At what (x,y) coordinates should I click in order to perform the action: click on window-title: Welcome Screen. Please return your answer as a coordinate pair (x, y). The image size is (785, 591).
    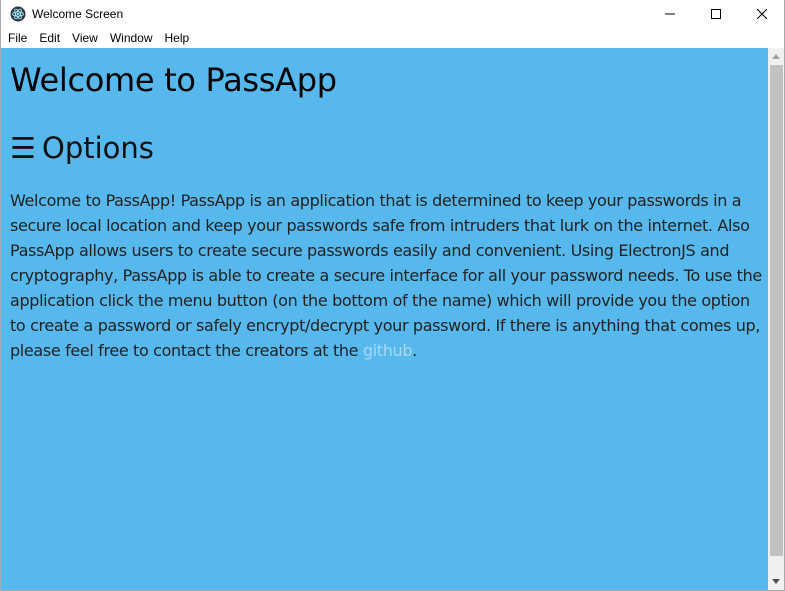
    Looking at the image, I should click on (78, 14).